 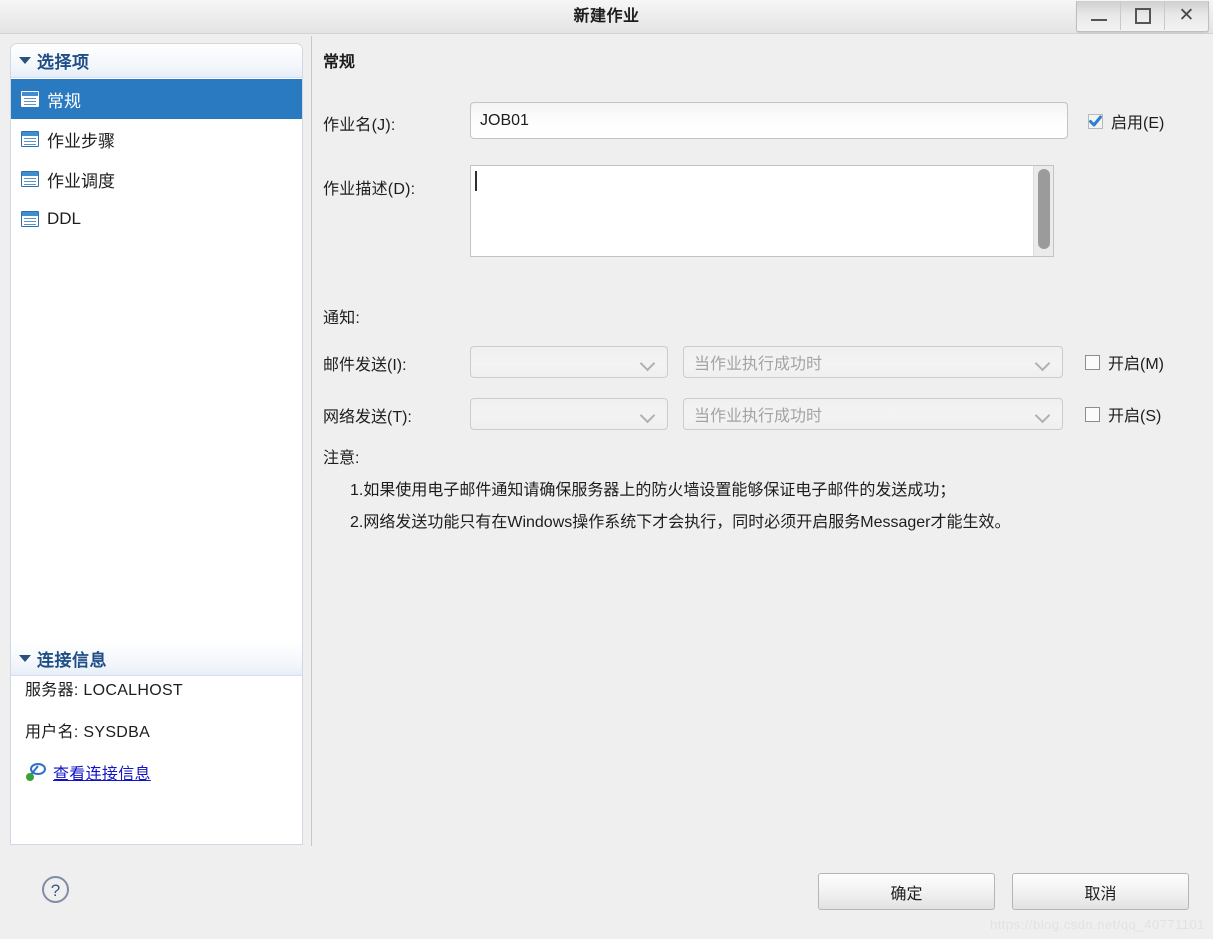 What do you see at coordinates (156, 139) in the screenshot?
I see `sidebar-item-job-steps: 作业步骤` at bounding box center [156, 139].